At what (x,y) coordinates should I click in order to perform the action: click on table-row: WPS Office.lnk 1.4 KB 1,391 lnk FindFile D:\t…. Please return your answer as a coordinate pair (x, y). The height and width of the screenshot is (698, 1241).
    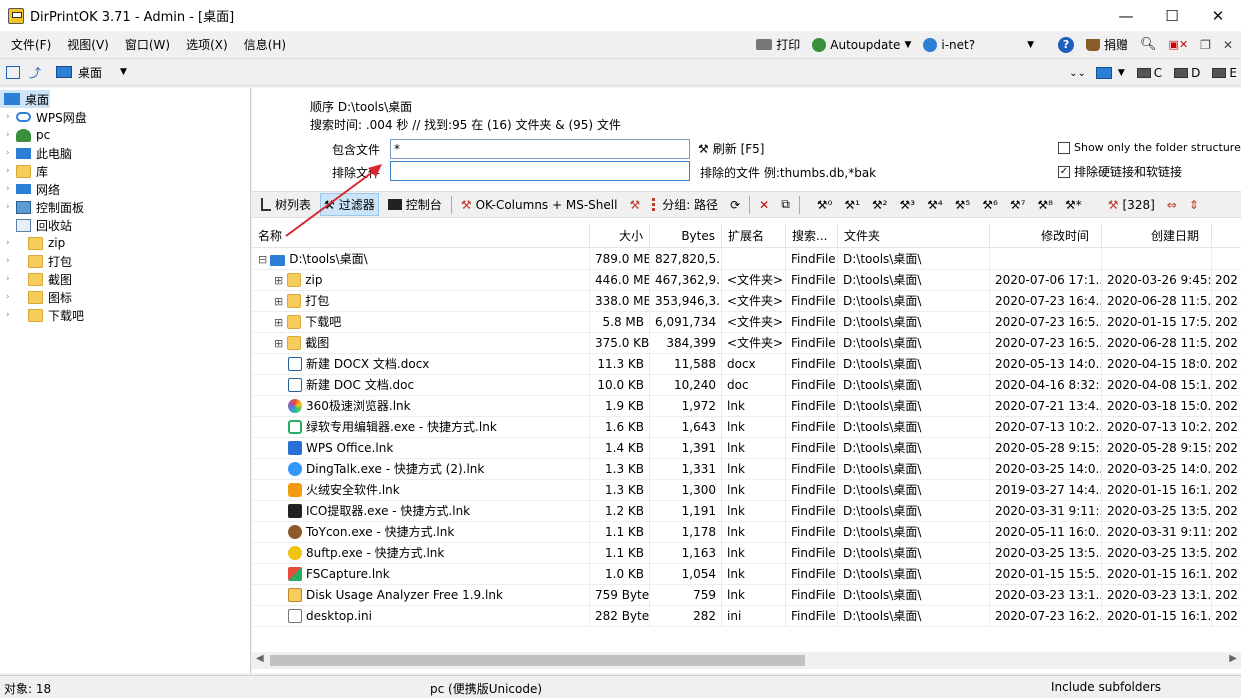
    Looking at the image, I should click on (746, 448).